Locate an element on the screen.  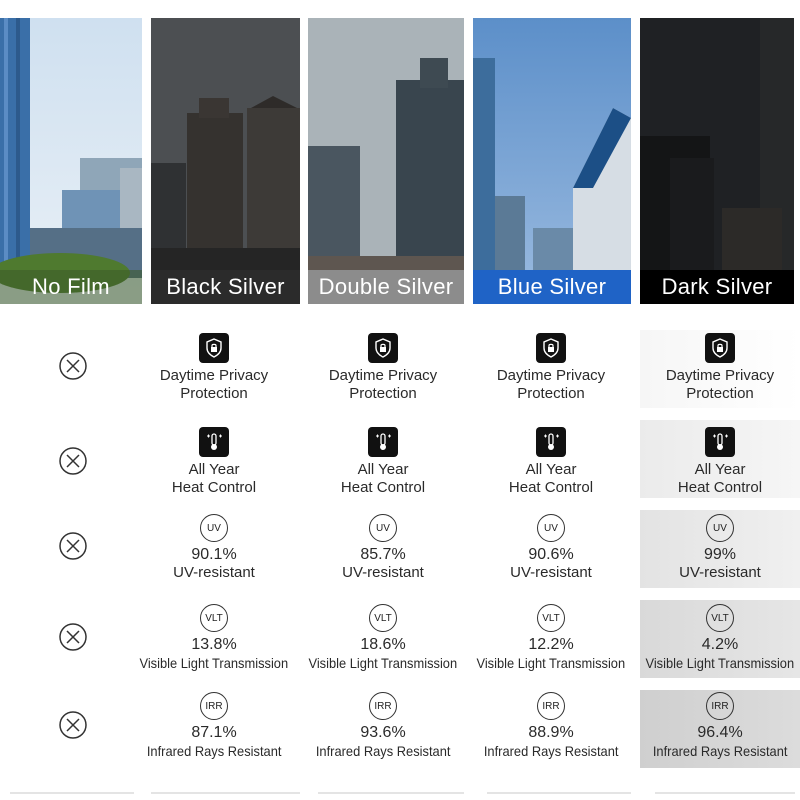
vlt-cell: VLT 18.6% Visible Light Transmission is located at coordinates (383, 638).